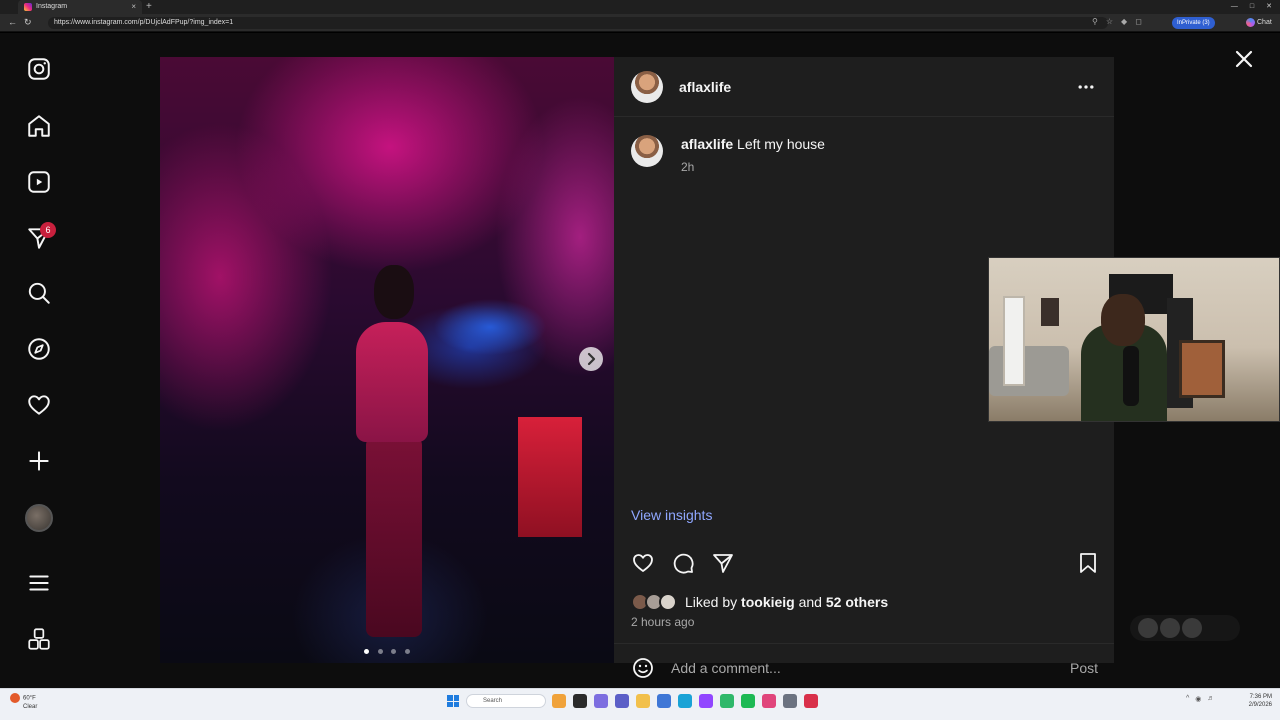  Describe the element at coordinates (1234, 7) in the screenshot. I see `minimize-icon: —` at that location.